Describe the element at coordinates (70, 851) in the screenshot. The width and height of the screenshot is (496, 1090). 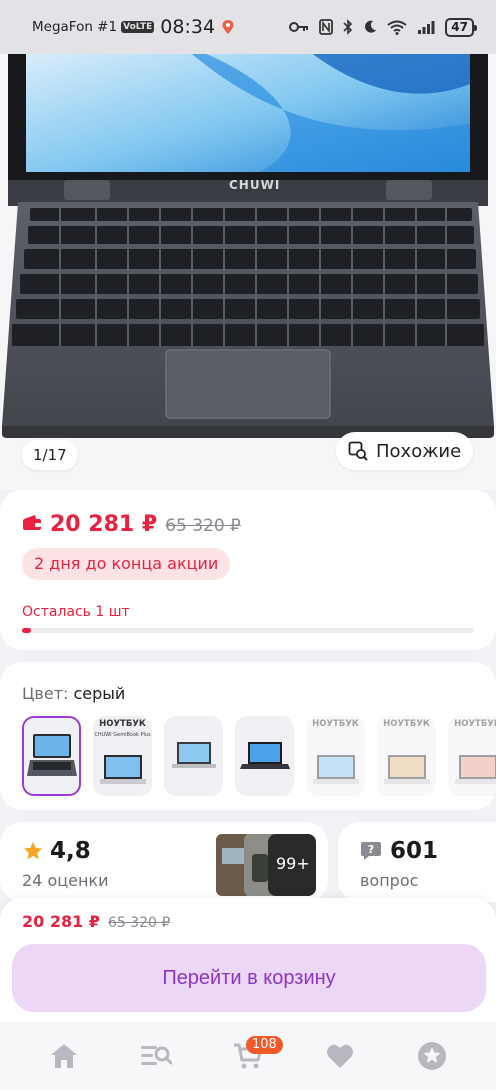
I see `rating-value: 4,8` at that location.